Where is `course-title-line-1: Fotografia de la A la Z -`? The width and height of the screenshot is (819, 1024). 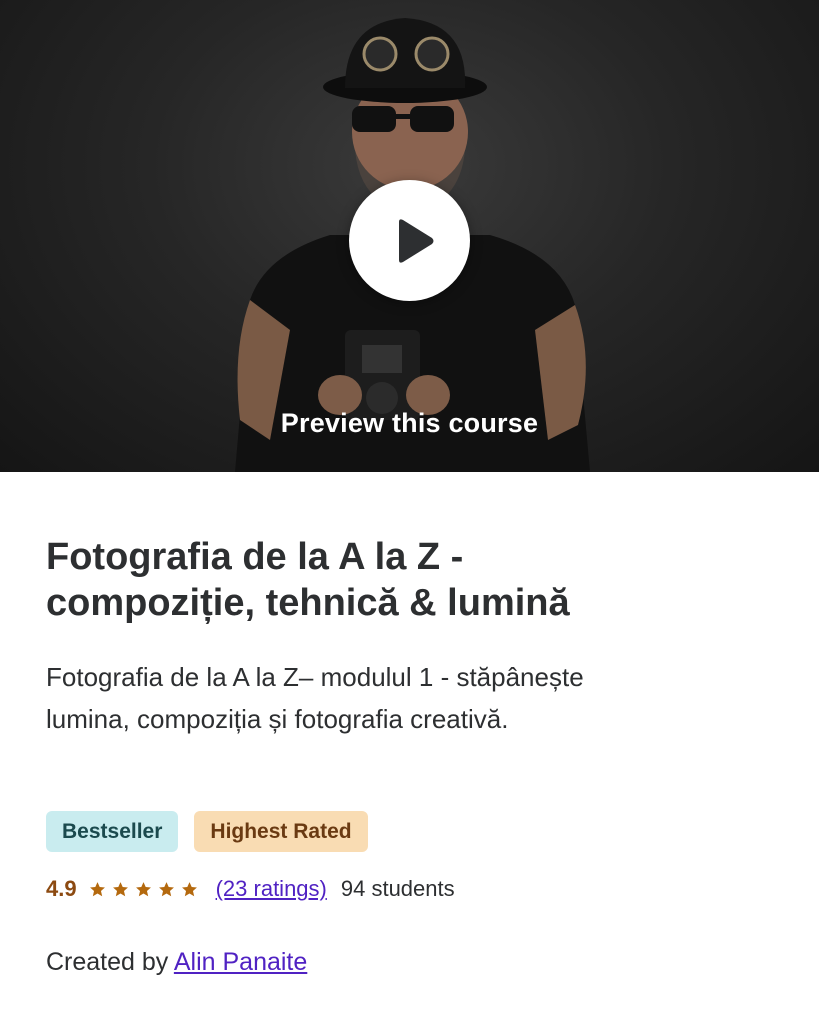 course-title-line-1: Fotografia de la A la Z - is located at coordinates (255, 557).